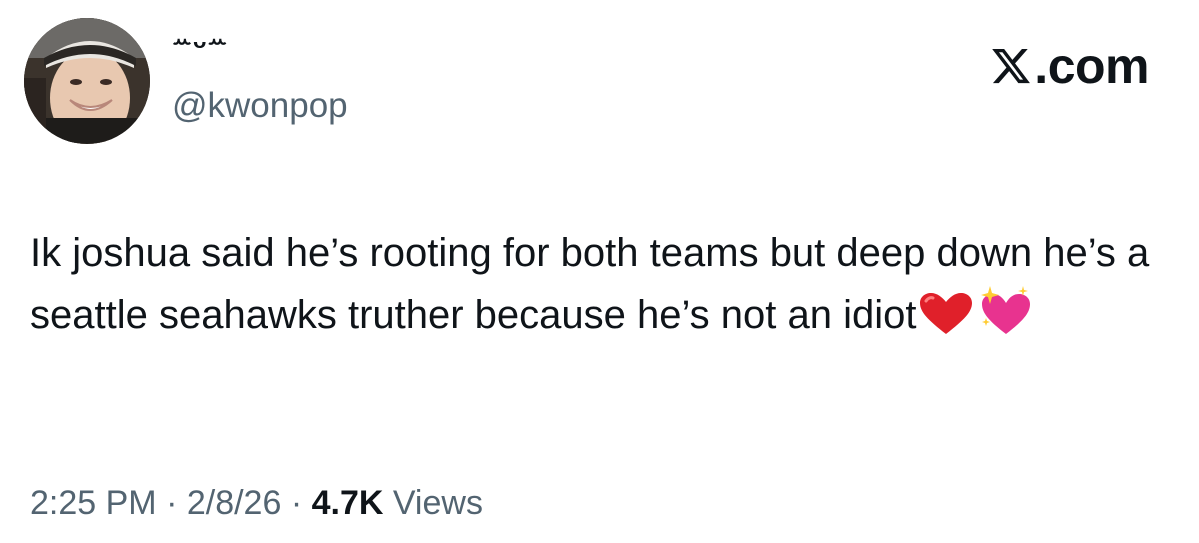 The height and width of the screenshot is (543, 1199). I want to click on username-handle: @kwonpop, so click(260, 105).